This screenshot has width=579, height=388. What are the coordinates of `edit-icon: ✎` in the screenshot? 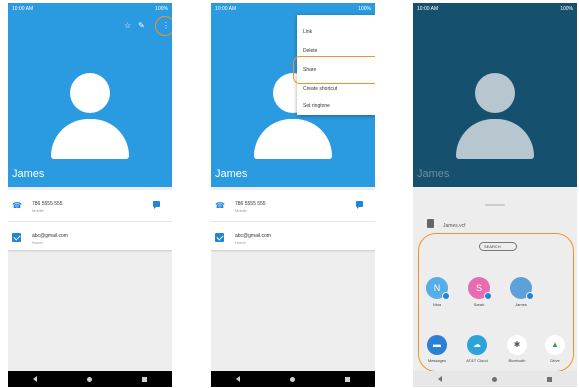 It's located at (141, 26).